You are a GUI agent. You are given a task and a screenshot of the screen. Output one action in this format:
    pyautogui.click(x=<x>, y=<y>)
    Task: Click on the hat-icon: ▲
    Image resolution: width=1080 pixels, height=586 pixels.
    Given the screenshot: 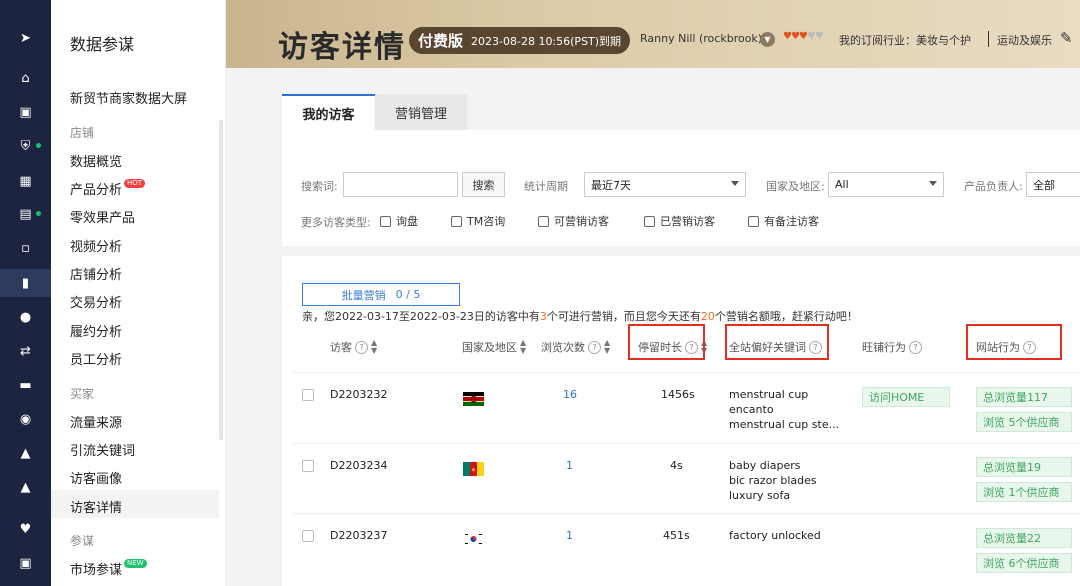 What is the action you would take?
    pyautogui.click(x=25, y=453)
    